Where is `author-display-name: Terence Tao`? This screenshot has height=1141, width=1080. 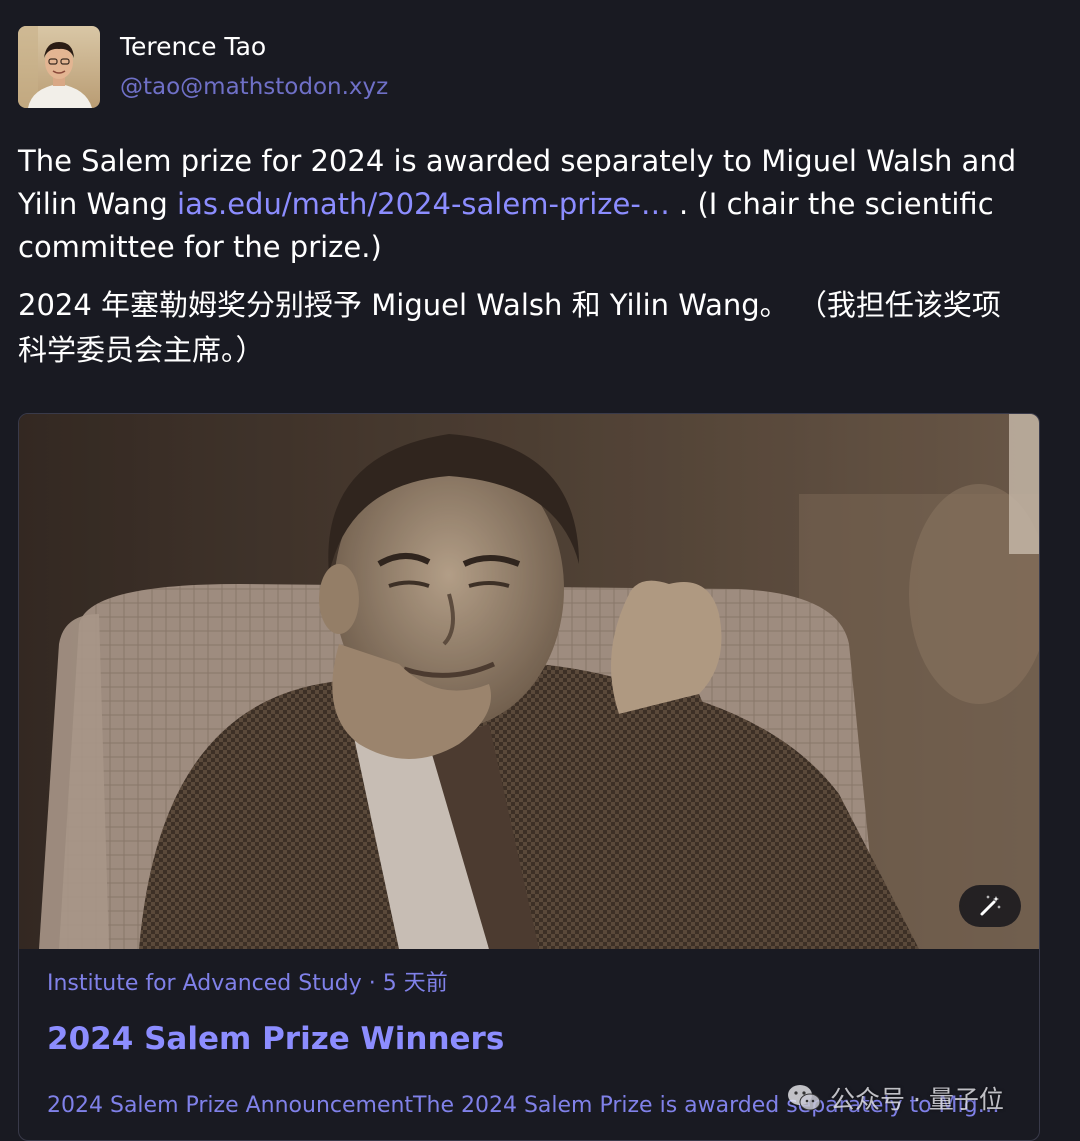
author-display-name: Terence Tao is located at coordinates (254, 47).